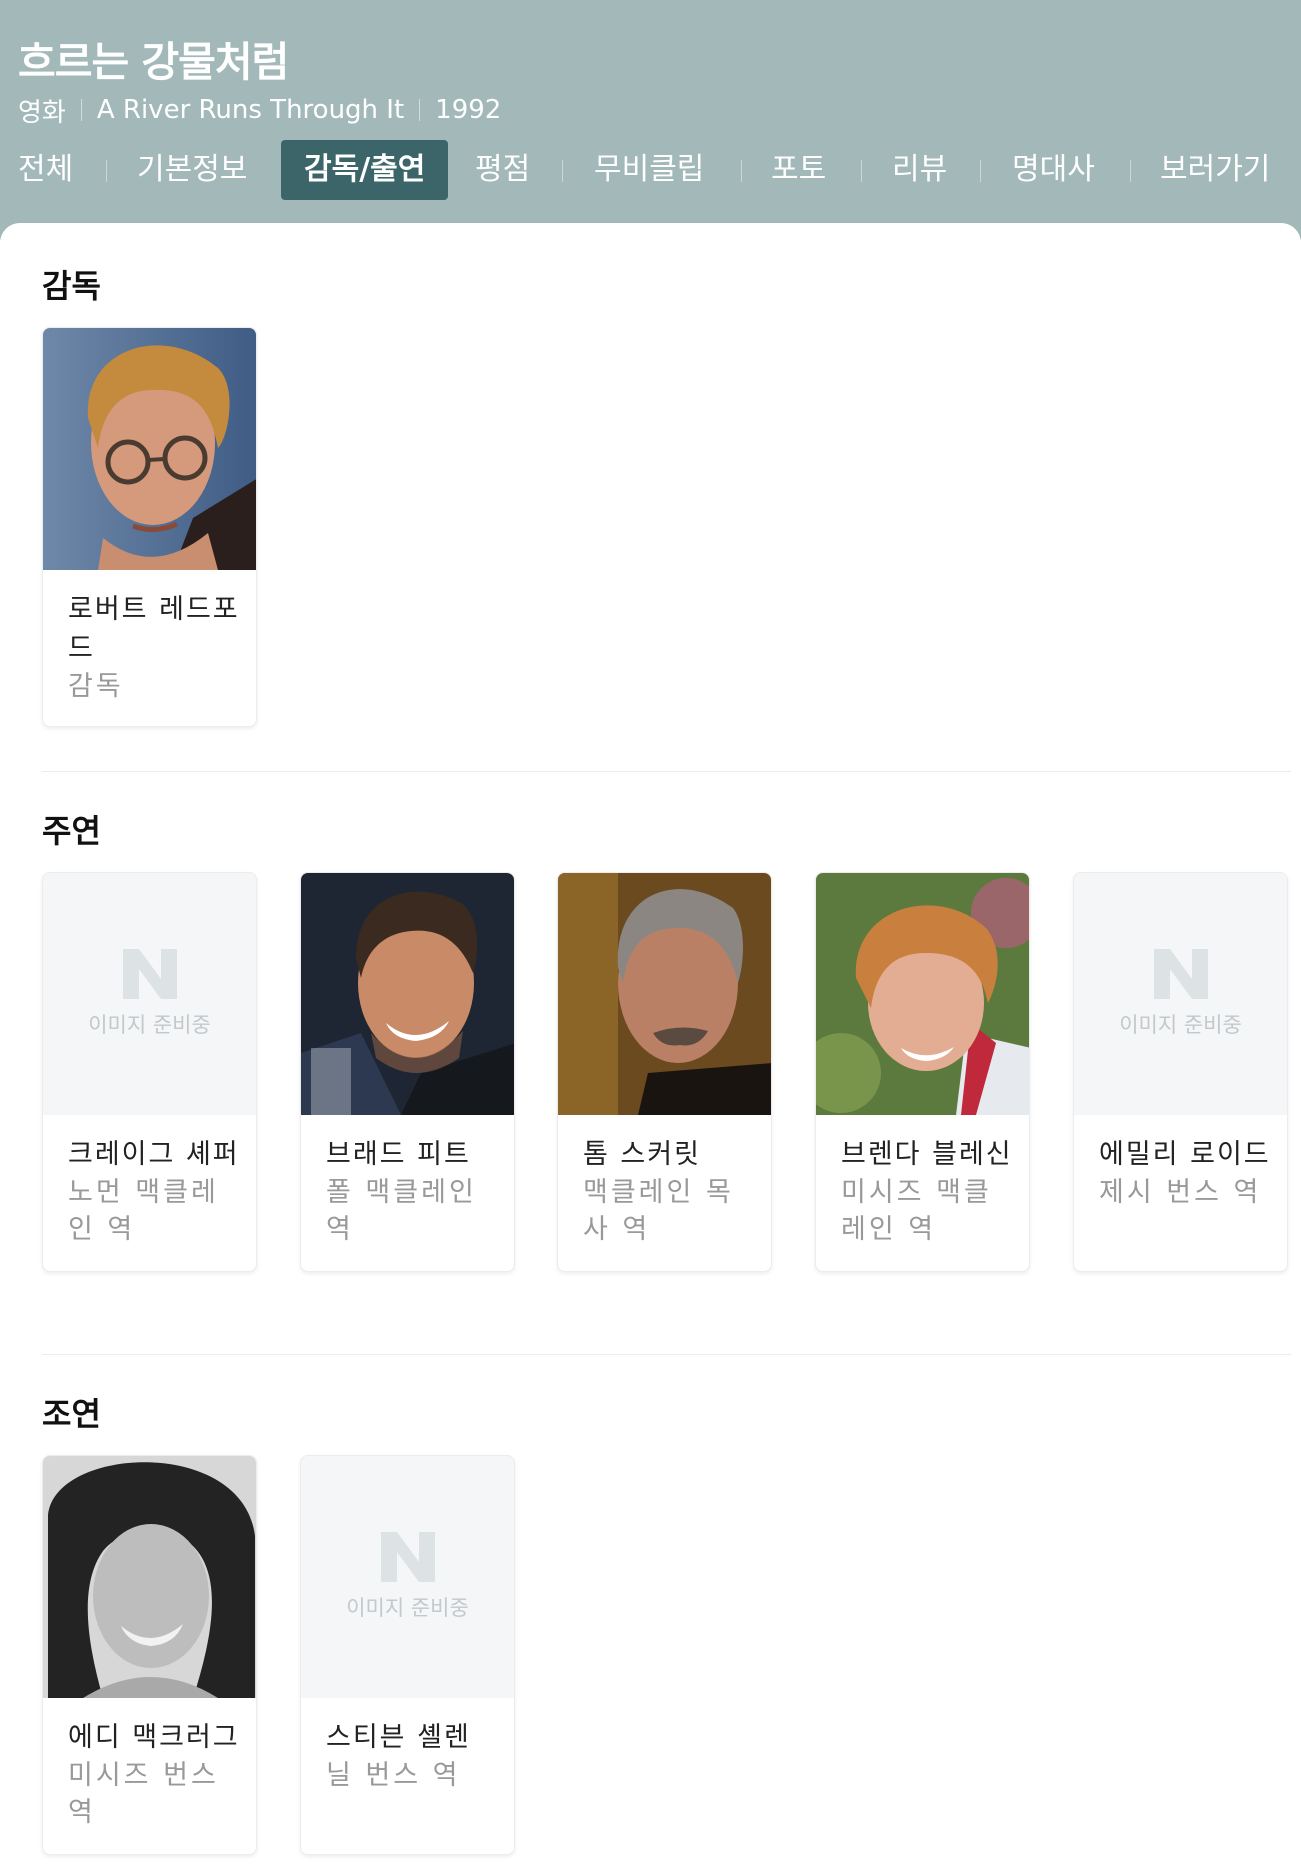  What do you see at coordinates (45, 170) in the screenshot?
I see `tab-all: 전체` at bounding box center [45, 170].